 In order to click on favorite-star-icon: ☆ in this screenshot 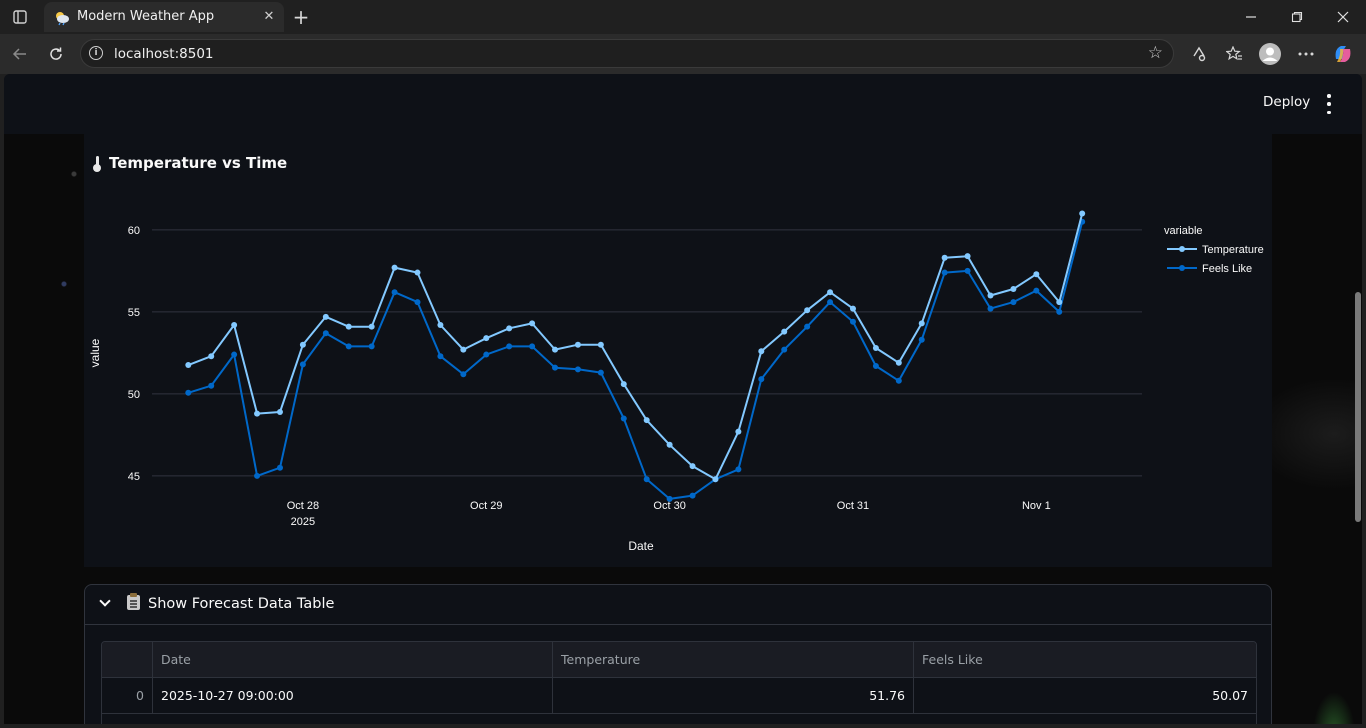, I will do `click(1155, 53)`.